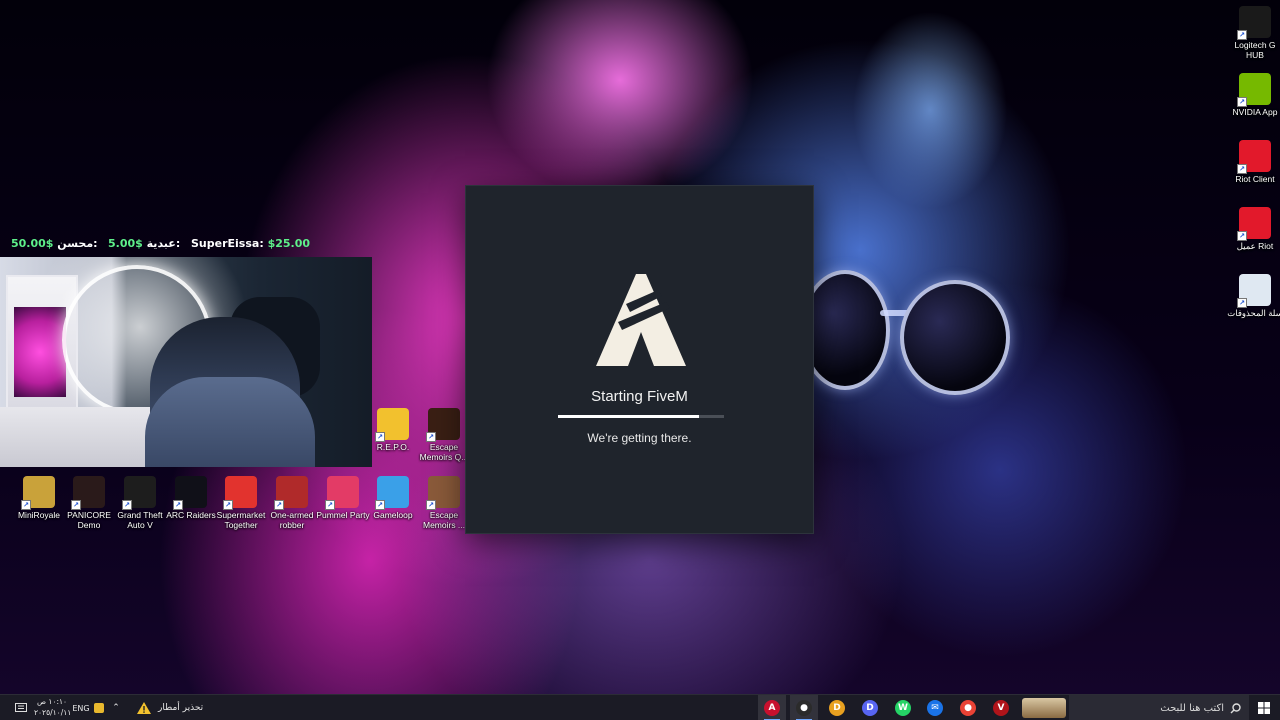 This screenshot has width=1280, height=720. I want to click on pummel-party-icon: ↗, so click(342, 493).